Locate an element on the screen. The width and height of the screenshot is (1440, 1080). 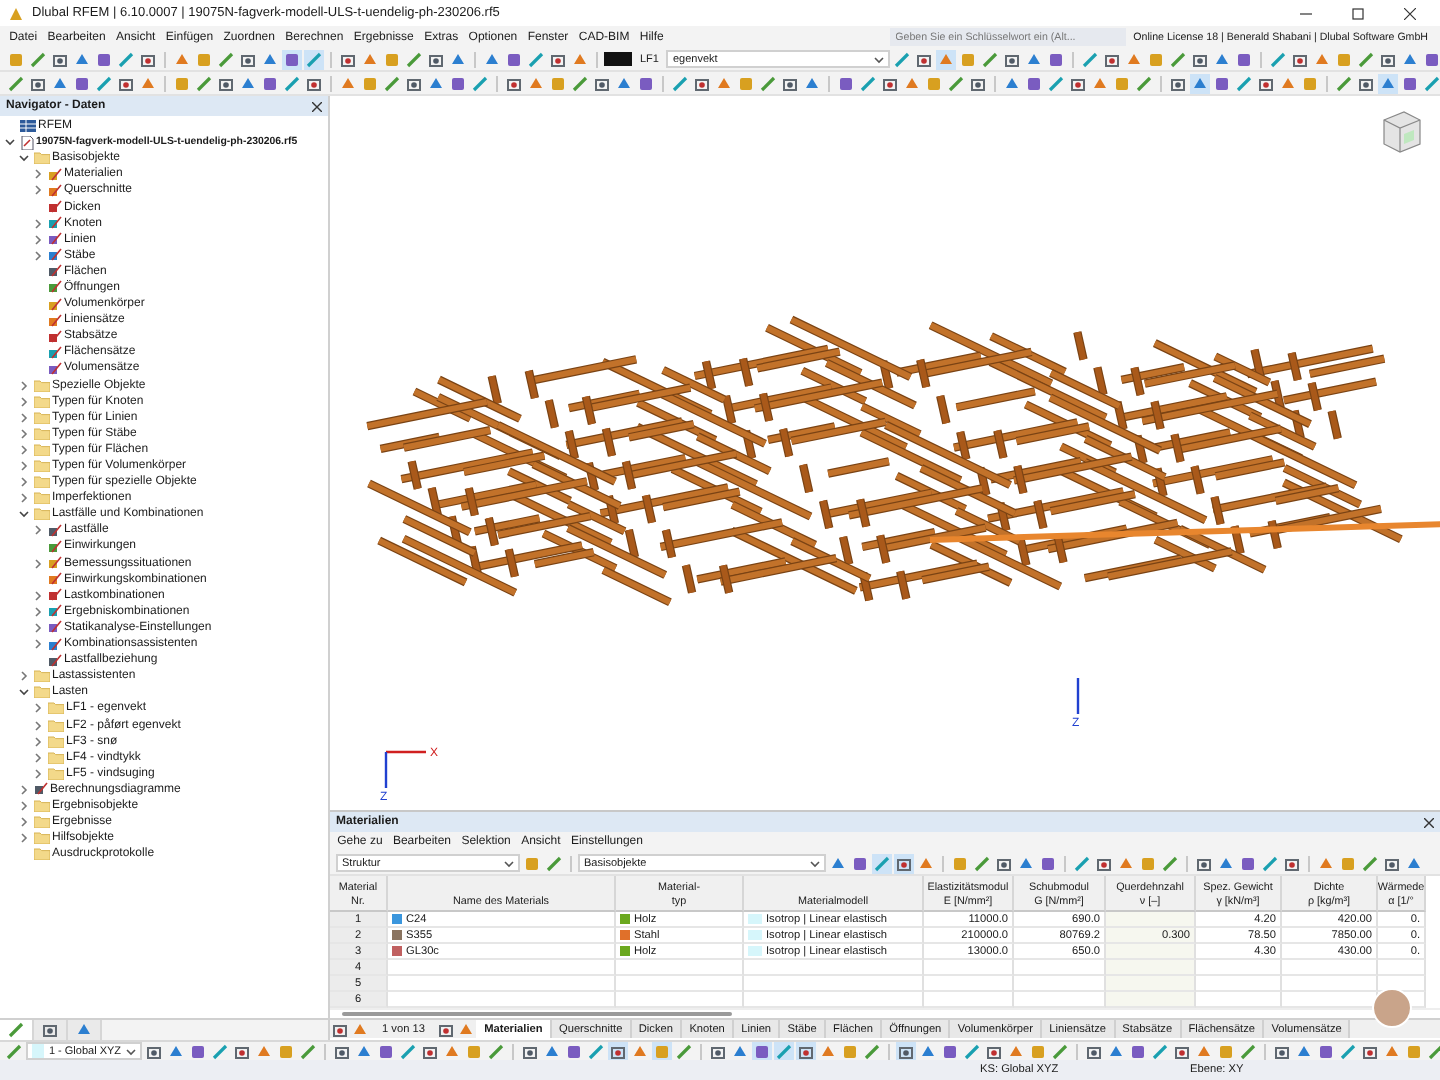
view-cube-icon is located at coordinates (1402, 132).